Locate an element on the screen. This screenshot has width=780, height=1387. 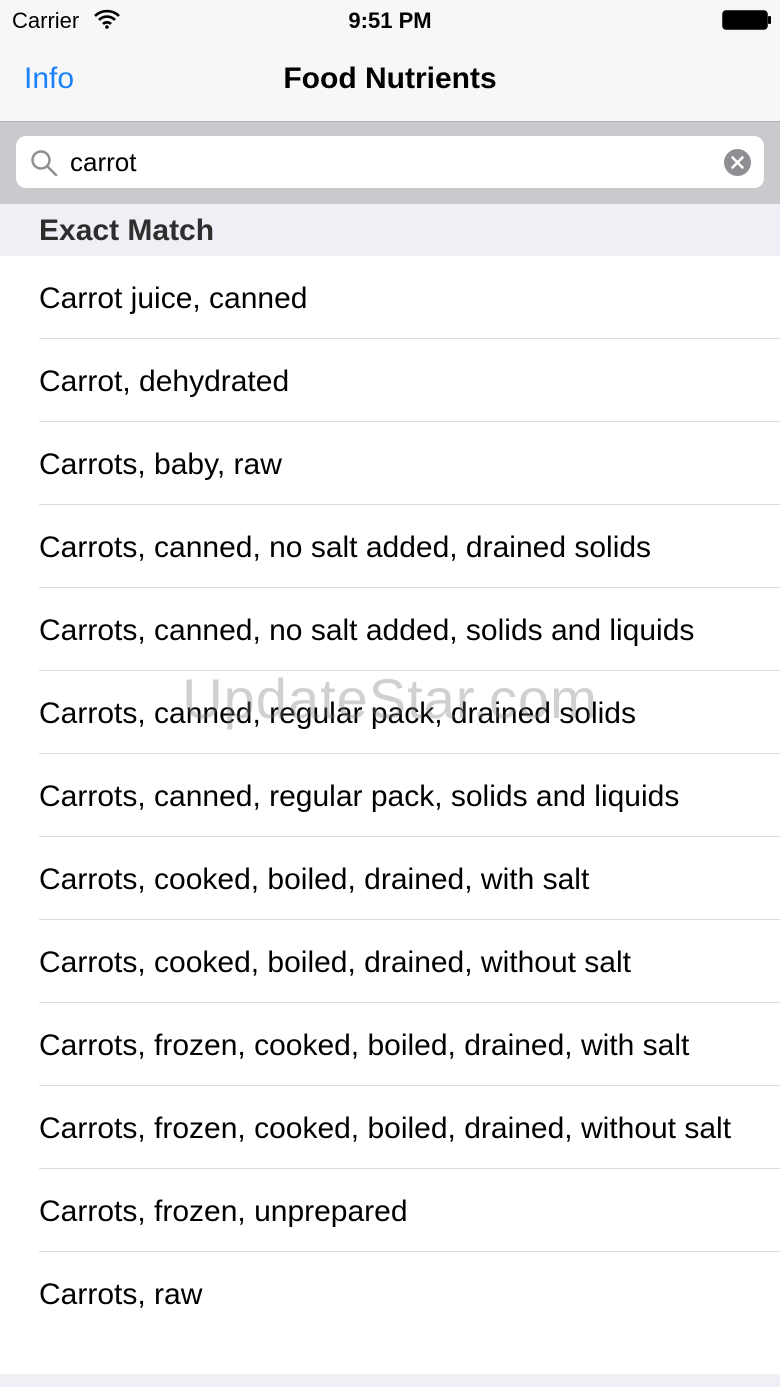
search-field-container is located at coordinates (390, 162).